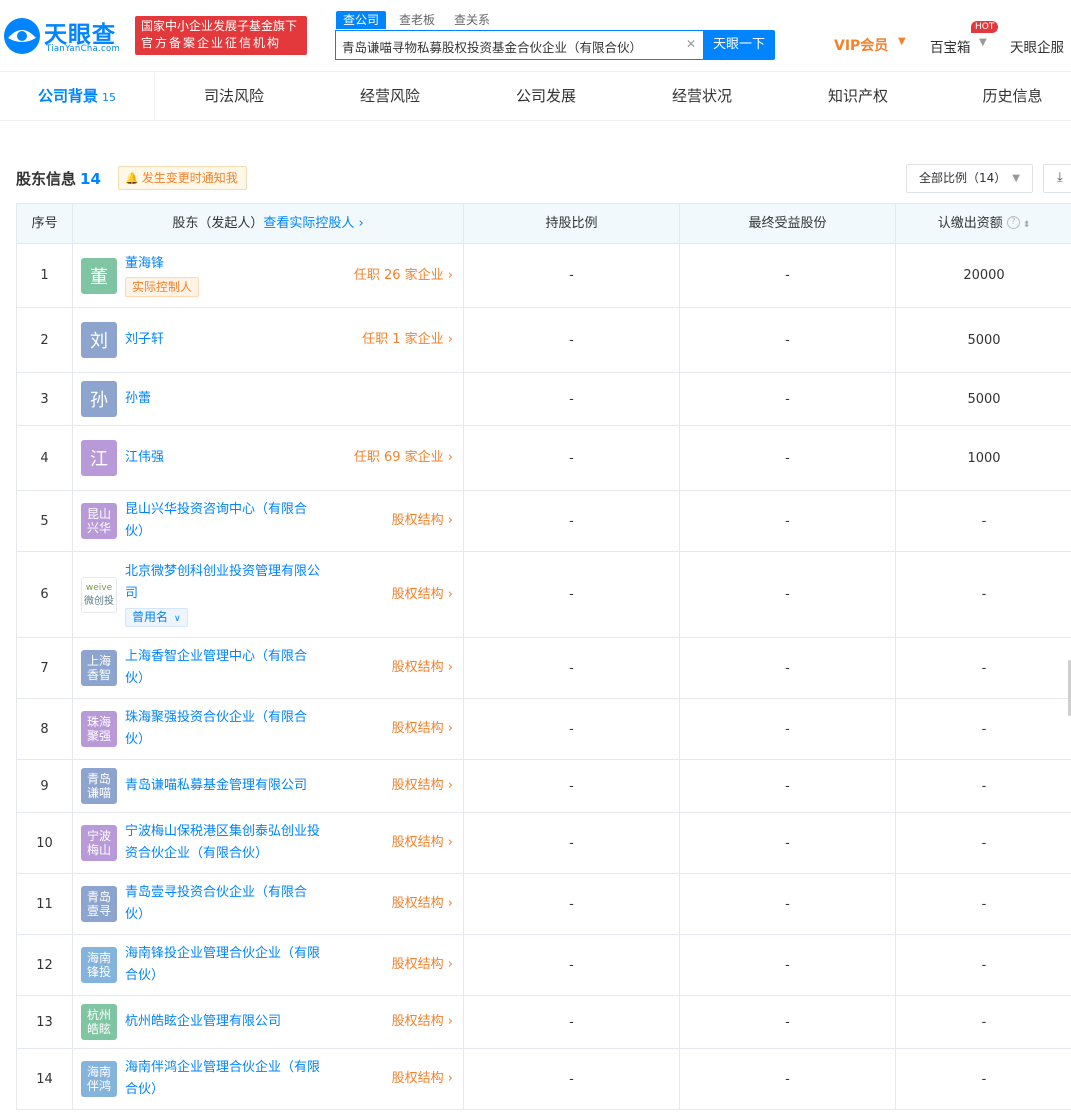  Describe the element at coordinates (156, 617) in the screenshot. I see `former-name-tag: 曾用名 ∨` at that location.